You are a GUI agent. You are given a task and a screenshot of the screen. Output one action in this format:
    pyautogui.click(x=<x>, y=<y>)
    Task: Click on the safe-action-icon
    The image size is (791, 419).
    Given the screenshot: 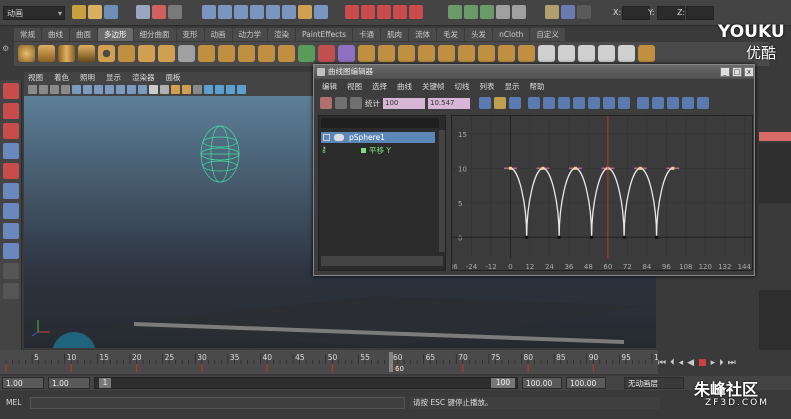 What is the action you would take?
    pyautogui.click(x=131, y=89)
    